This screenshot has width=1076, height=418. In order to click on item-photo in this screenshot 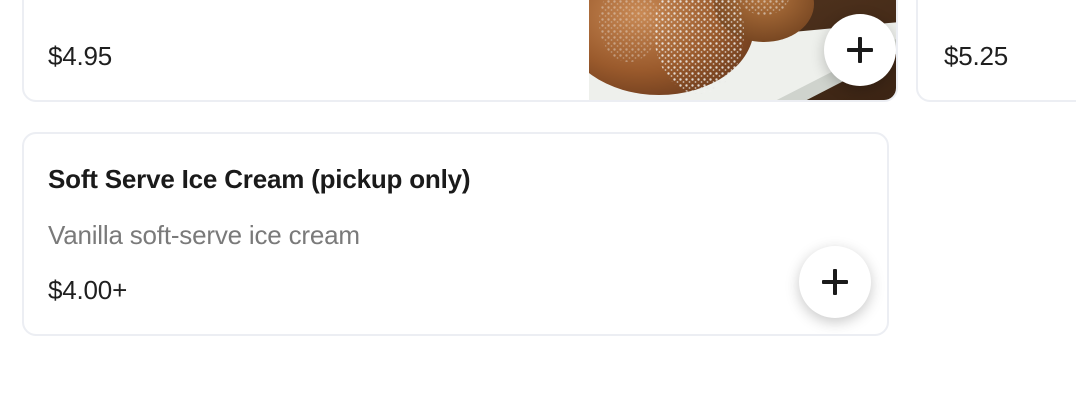, I will do `click(742, 50)`.